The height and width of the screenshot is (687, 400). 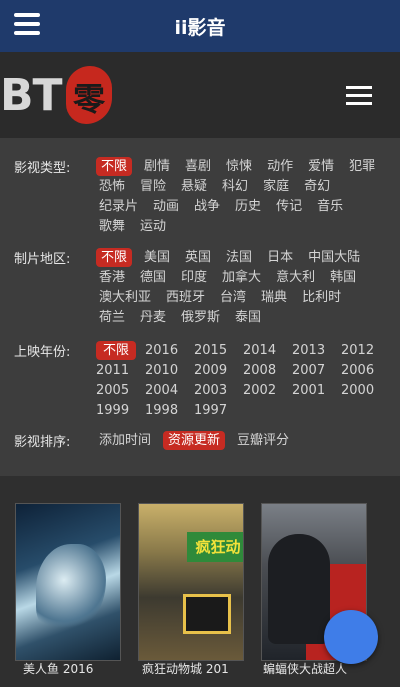 I want to click on filter-option: 印度, so click(x=194, y=277).